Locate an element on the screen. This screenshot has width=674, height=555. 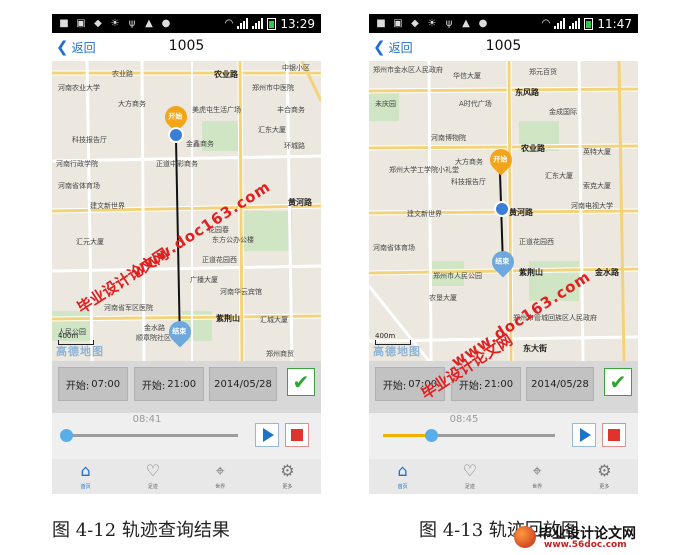
map-label: 农业路 is located at coordinates (122, 74).